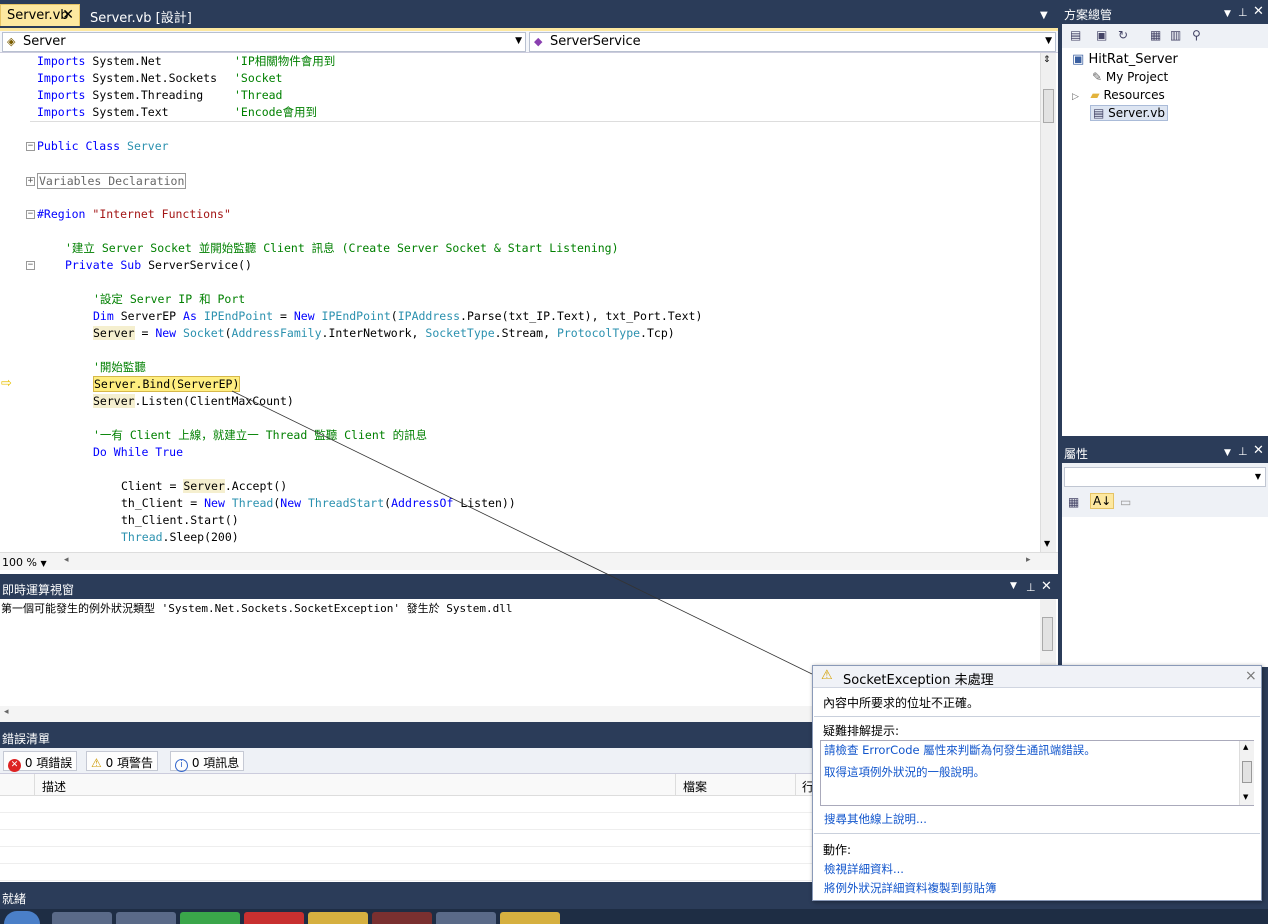 This screenshot has height=924, width=1268. What do you see at coordinates (910, 888) in the screenshot?
I see `copy-details-link: 將例外狀況詳細資料複製到剪貼簿` at bounding box center [910, 888].